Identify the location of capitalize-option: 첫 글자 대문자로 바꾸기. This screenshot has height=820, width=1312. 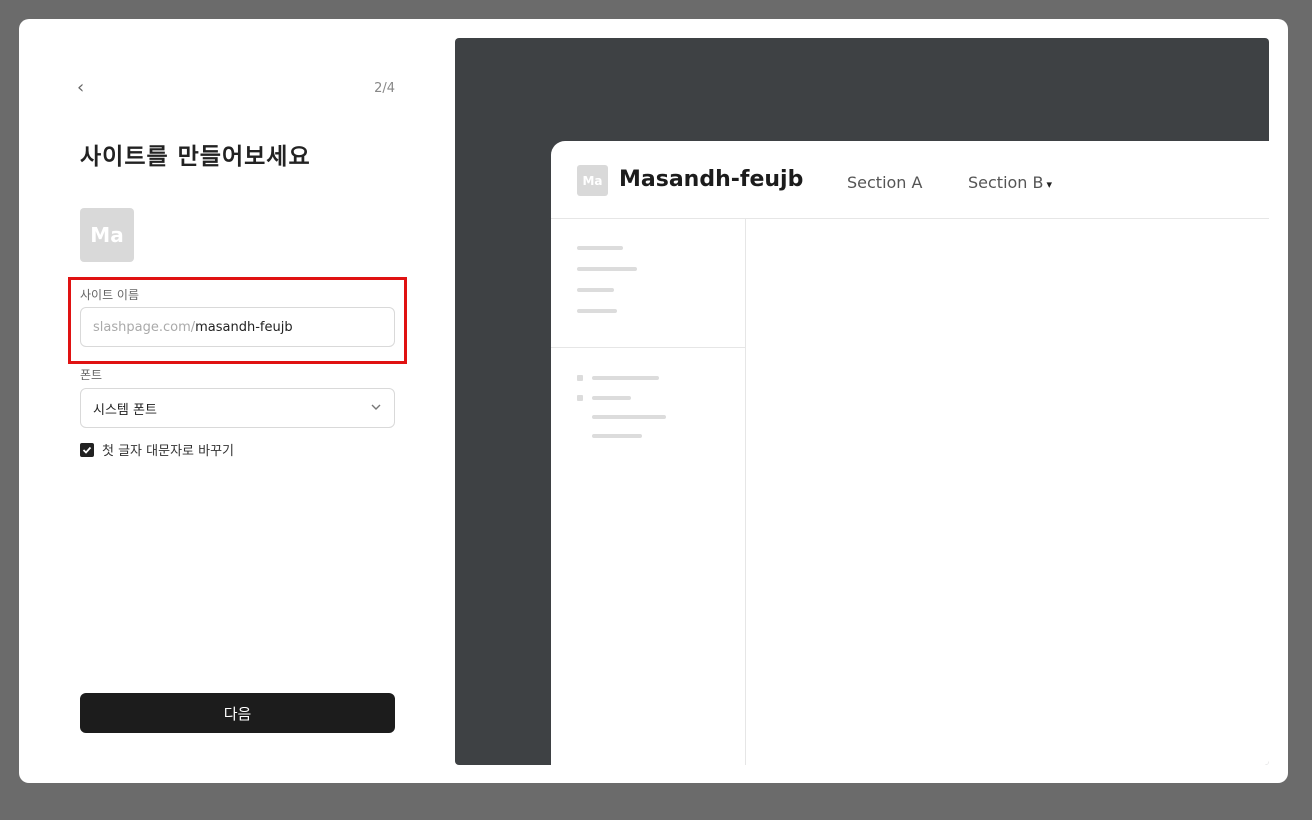
(157, 449).